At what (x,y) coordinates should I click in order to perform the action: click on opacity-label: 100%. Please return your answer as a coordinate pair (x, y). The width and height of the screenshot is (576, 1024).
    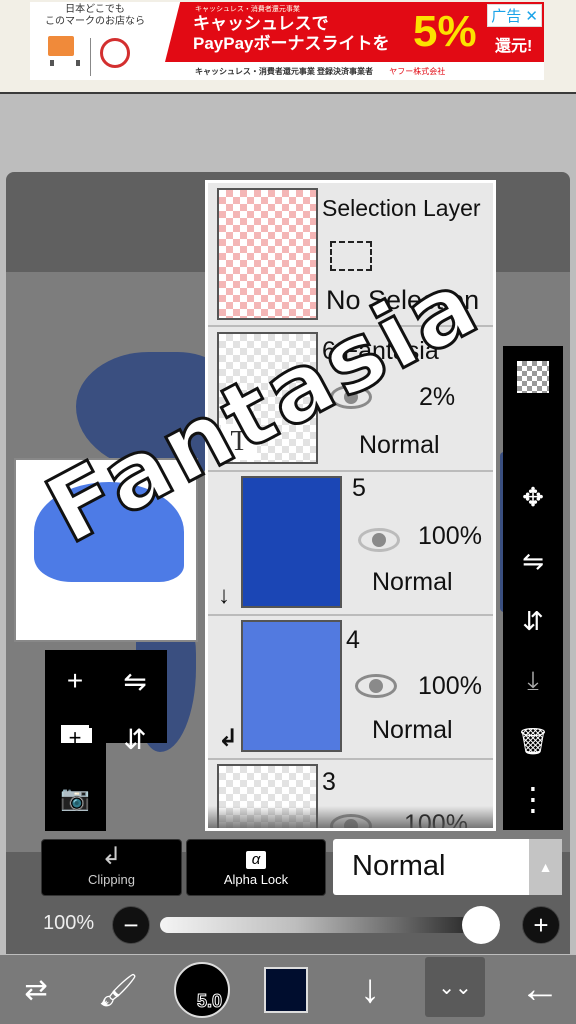
    Looking at the image, I should click on (69, 923).